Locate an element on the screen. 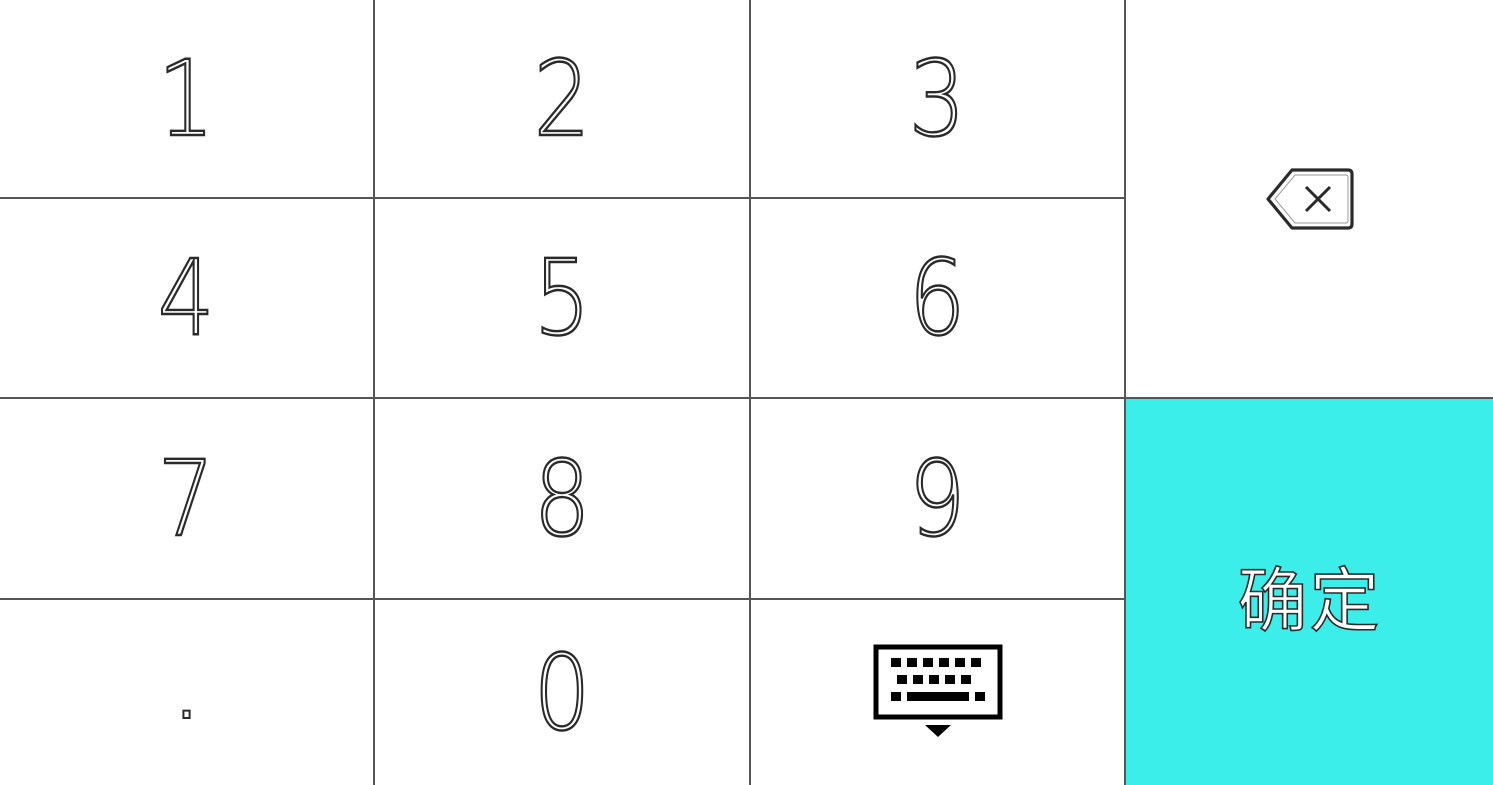 This screenshot has width=1493, height=785. confirm-button-label: 确定 is located at coordinates (1309, 601).